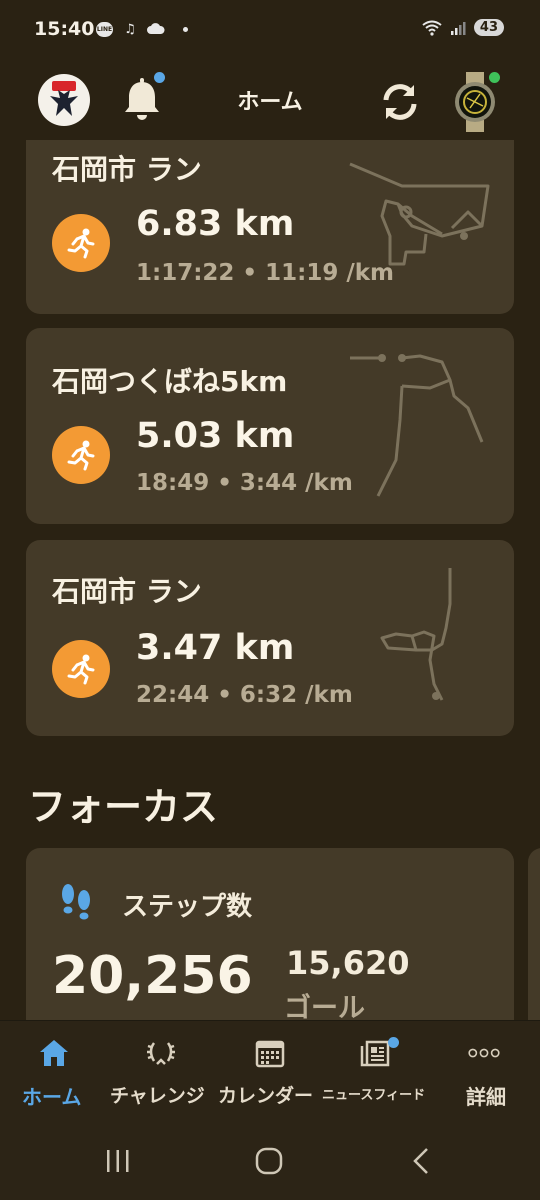  I want to click on activity-distance: 5.03 km, so click(215, 436).